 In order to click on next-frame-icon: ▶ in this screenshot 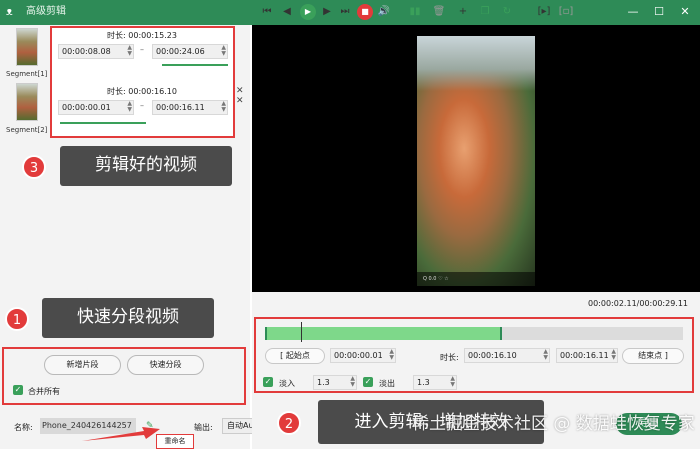, I will do `click(327, 12)`.